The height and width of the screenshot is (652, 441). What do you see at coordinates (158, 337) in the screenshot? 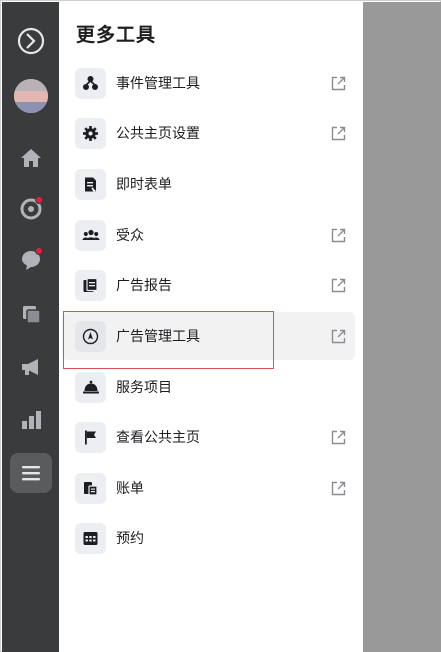
I see `menu-item-label: 广告管理工具` at bounding box center [158, 337].